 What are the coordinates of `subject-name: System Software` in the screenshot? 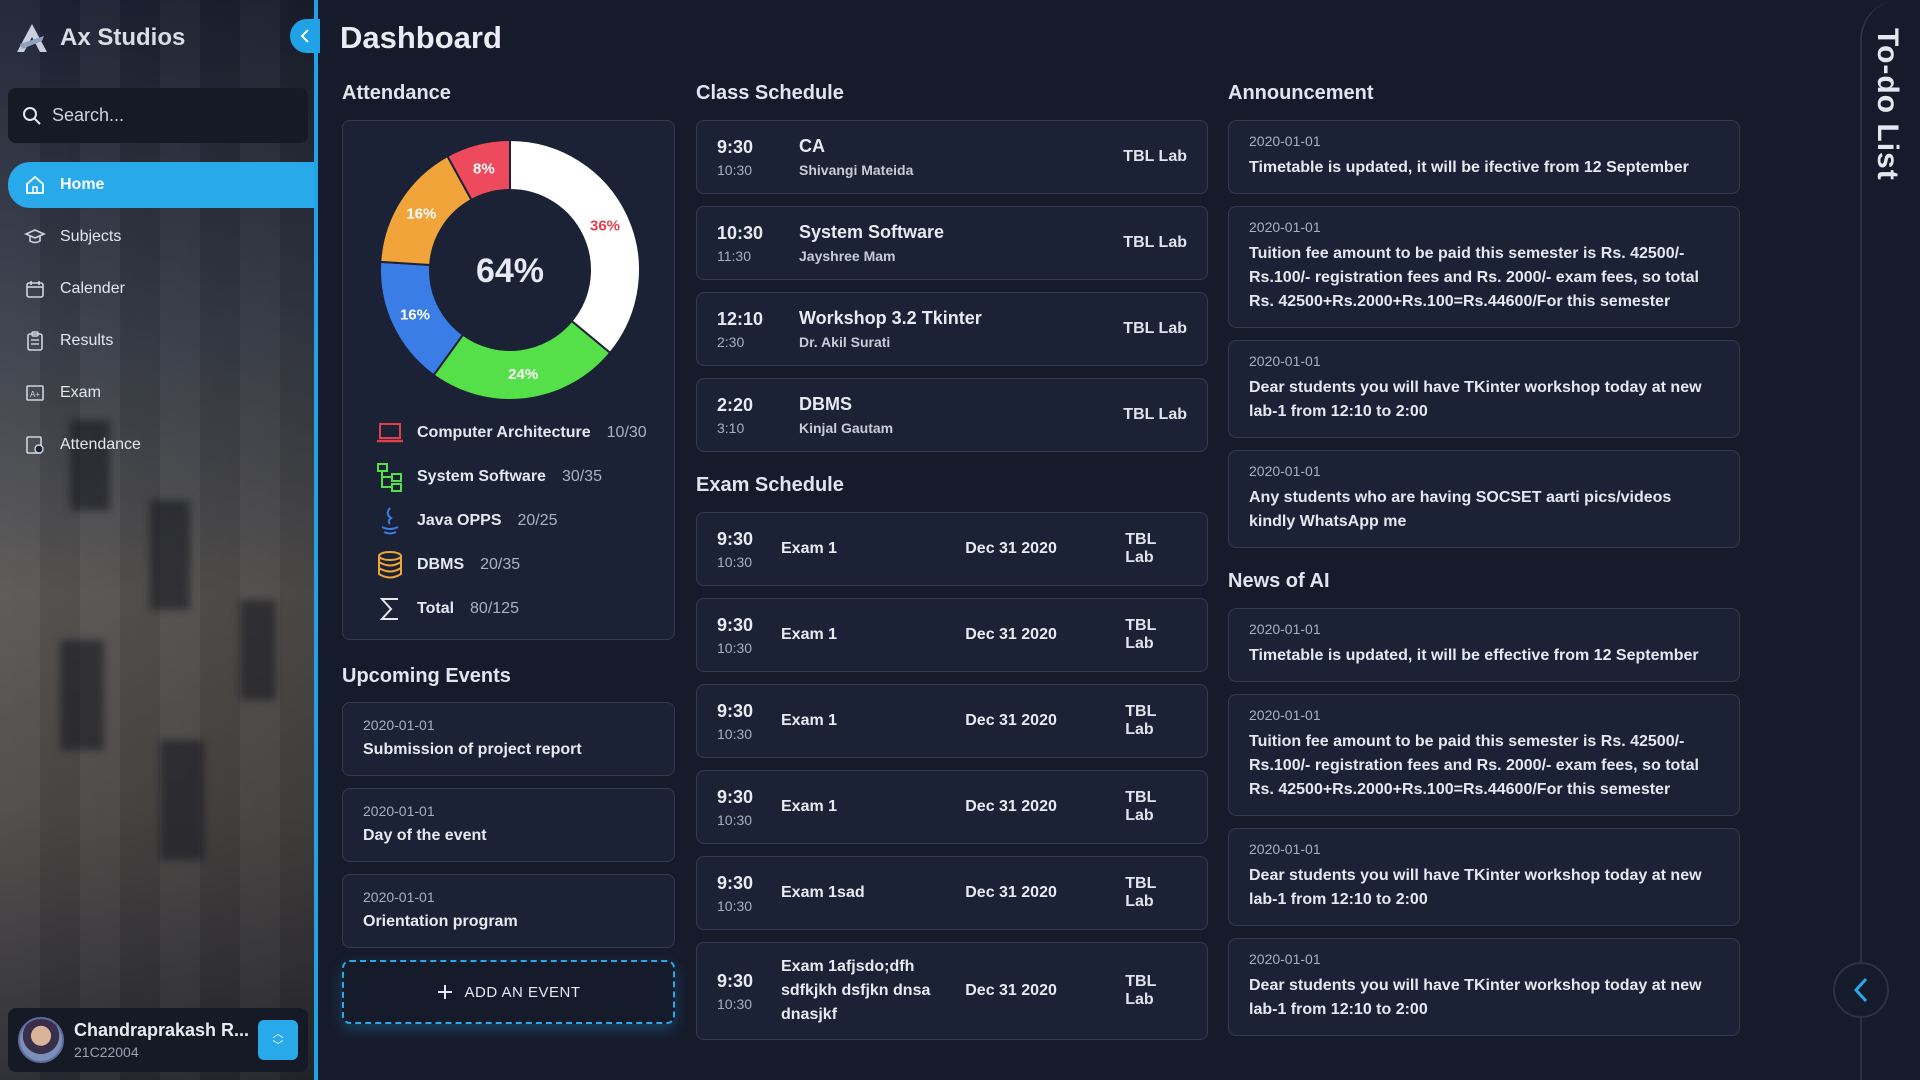 It's located at (481, 476).